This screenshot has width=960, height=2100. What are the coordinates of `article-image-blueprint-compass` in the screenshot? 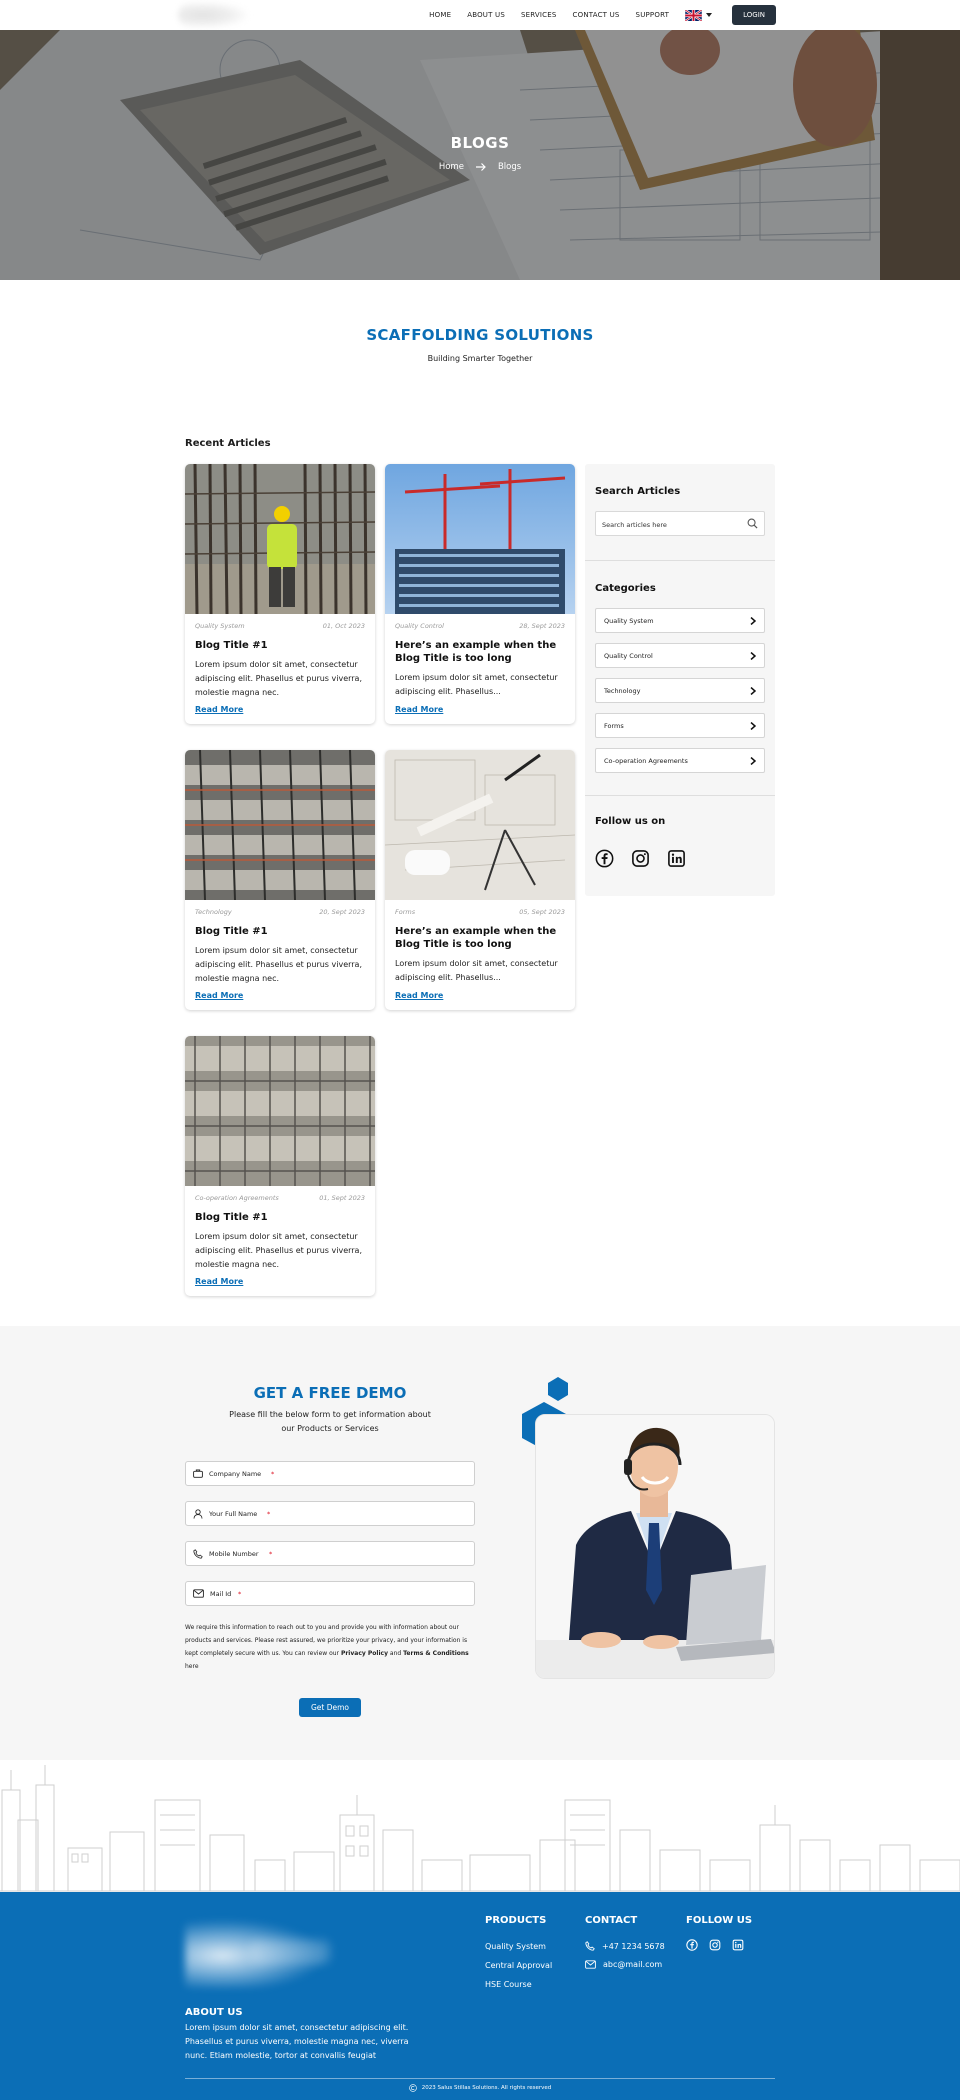 It's located at (480, 825).